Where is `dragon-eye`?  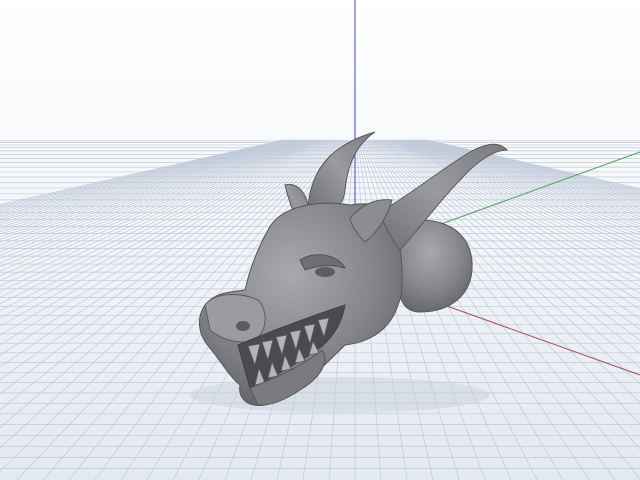 dragon-eye is located at coordinates (325, 272).